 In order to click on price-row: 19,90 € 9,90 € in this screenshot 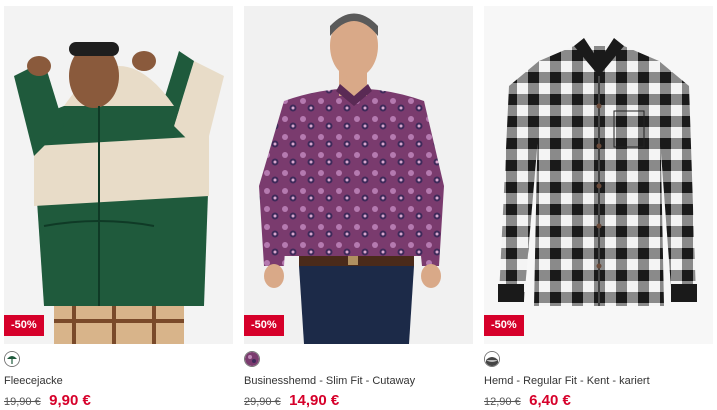, I will do `click(47, 401)`.